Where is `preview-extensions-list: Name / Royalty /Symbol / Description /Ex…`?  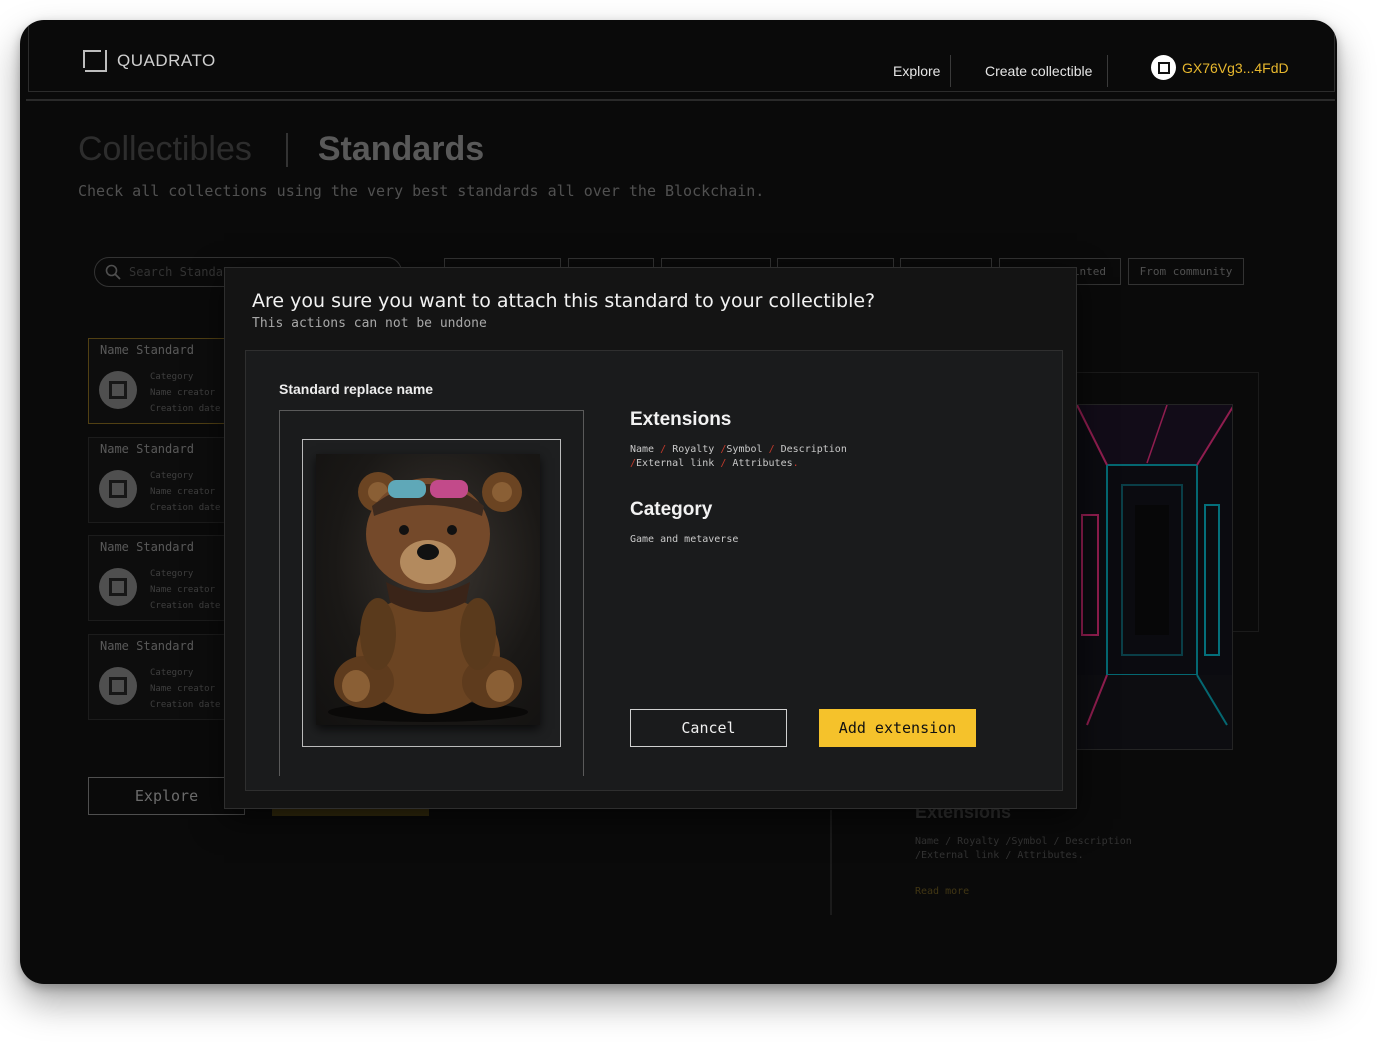 preview-extensions-list: Name / Royalty /Symbol / Description /Ex… is located at coordinates (1023, 848).